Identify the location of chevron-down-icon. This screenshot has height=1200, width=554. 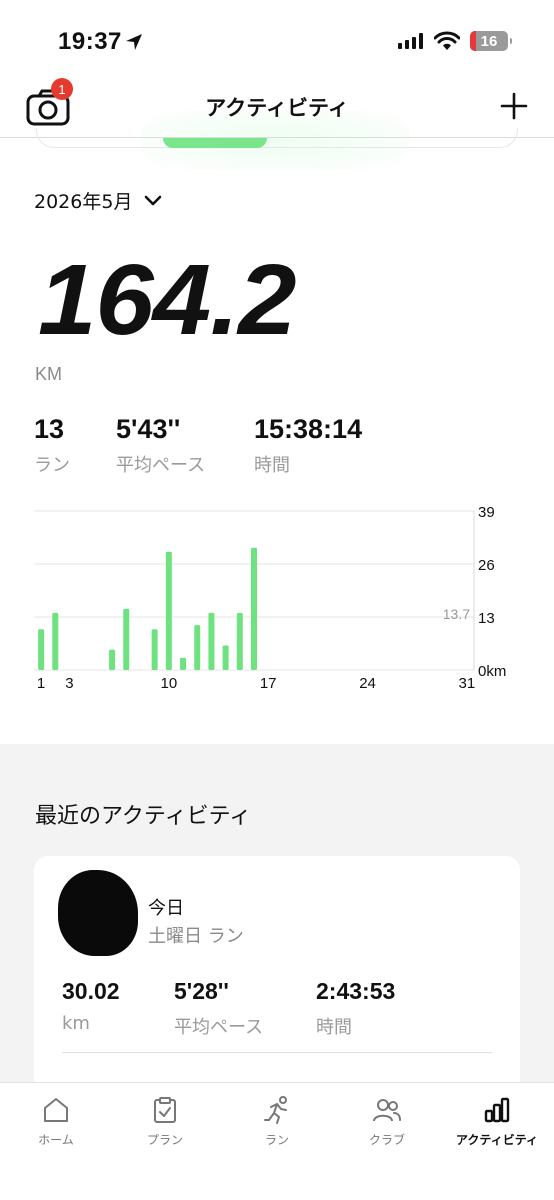
(153, 200).